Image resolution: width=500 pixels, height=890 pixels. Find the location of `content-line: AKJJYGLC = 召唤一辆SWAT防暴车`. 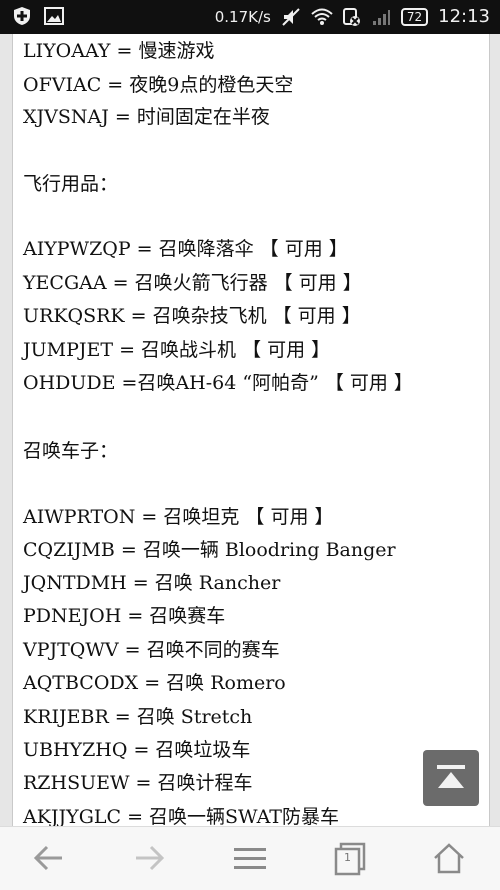

content-line: AKJJYGLC = 召唤一辆SWAT防暴车 is located at coordinates (181, 816).